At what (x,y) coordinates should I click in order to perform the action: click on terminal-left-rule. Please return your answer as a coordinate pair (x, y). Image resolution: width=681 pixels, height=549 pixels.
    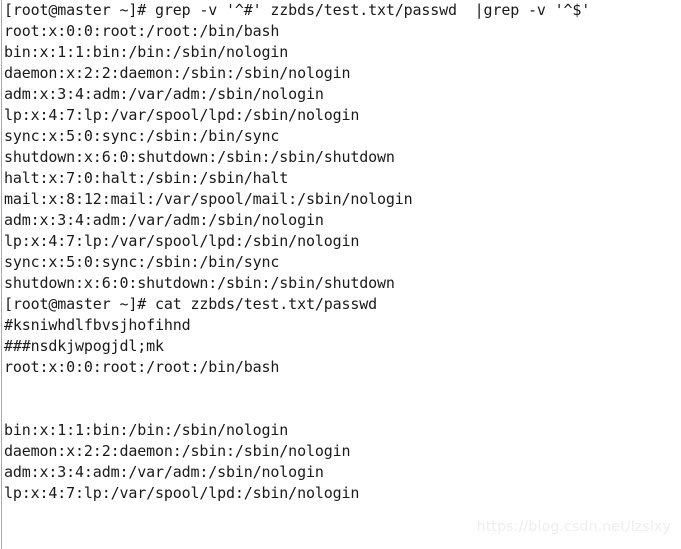
    Looking at the image, I should click on (1, 274).